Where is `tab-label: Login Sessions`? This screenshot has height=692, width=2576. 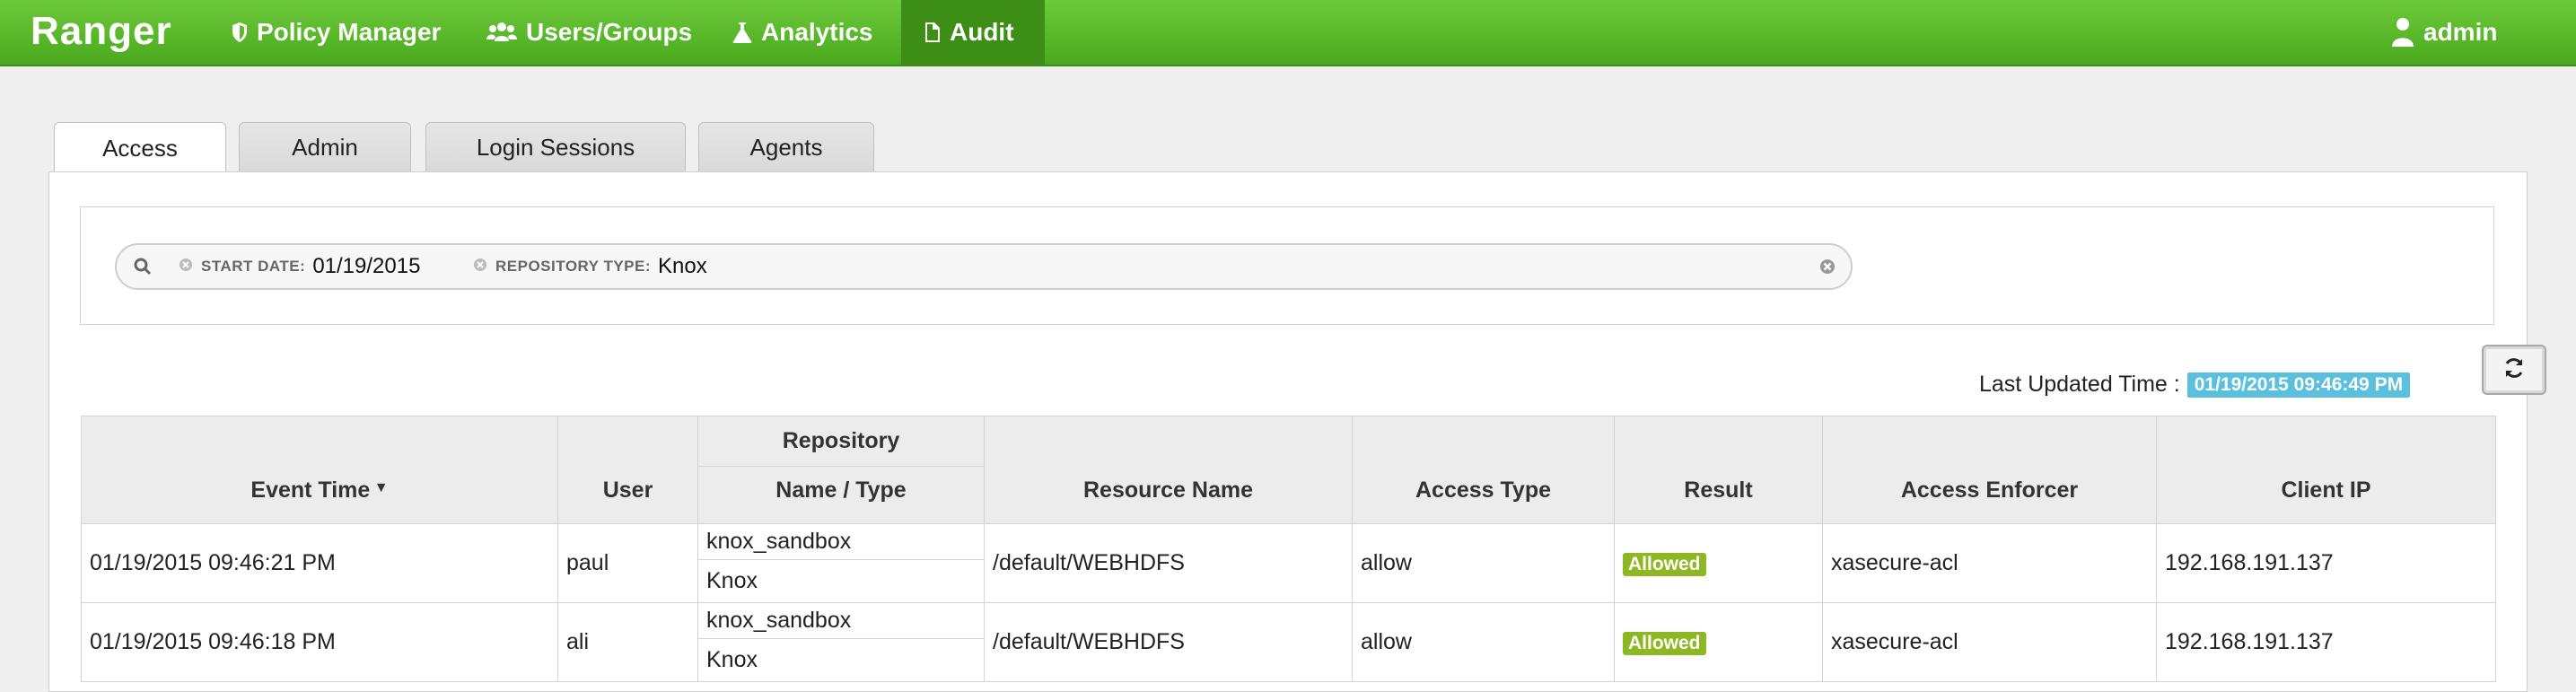
tab-label: Login Sessions is located at coordinates (555, 147).